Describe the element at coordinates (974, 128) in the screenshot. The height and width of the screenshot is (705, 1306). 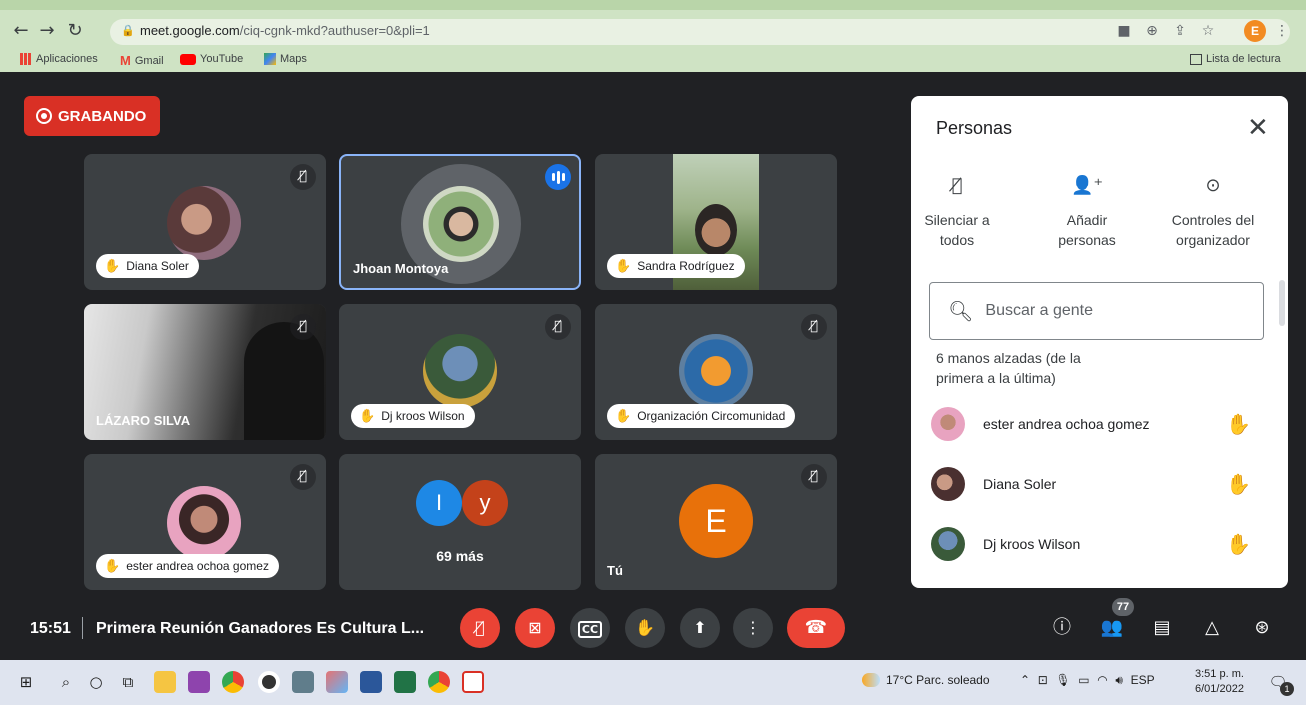
I see `panel-title: Personas` at that location.